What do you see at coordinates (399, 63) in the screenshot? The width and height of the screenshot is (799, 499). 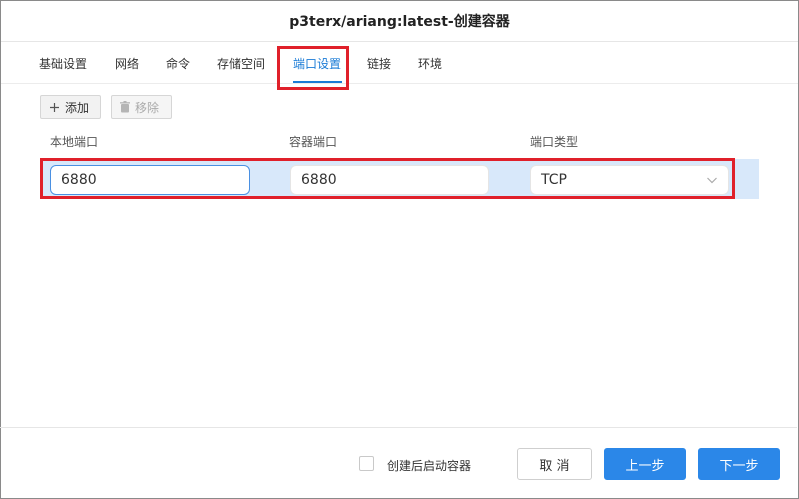 I see `tab-bar: 基础设置 网络 命令 存储空间 端口设置 链接 环境` at bounding box center [399, 63].